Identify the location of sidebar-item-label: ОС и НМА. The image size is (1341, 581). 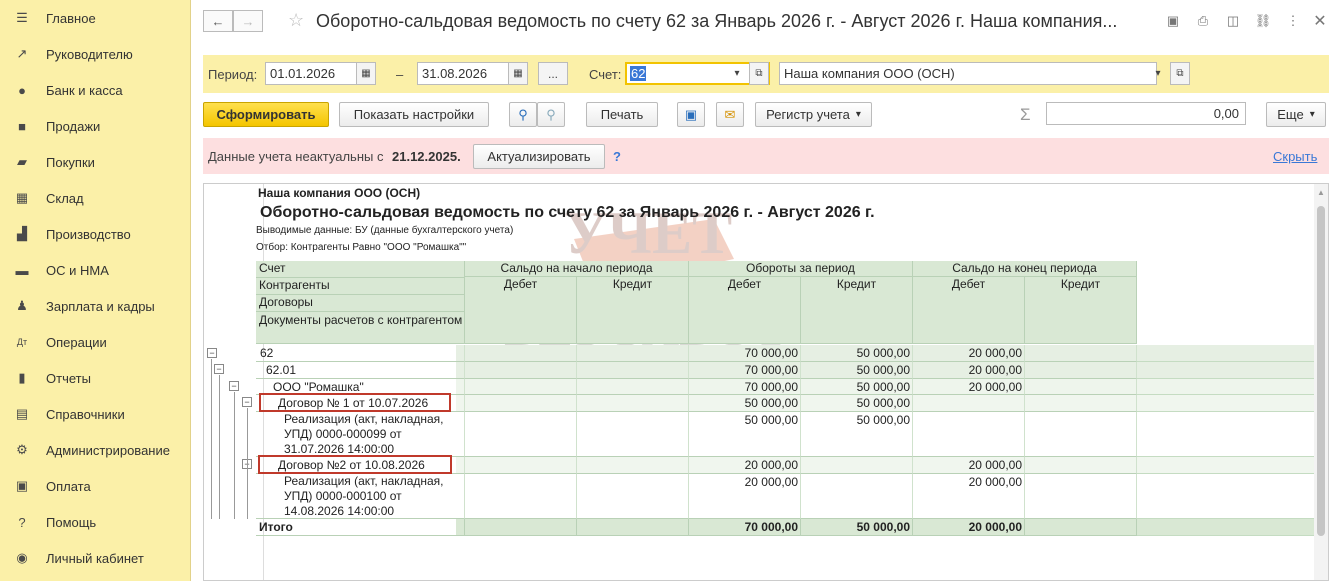
(77, 270).